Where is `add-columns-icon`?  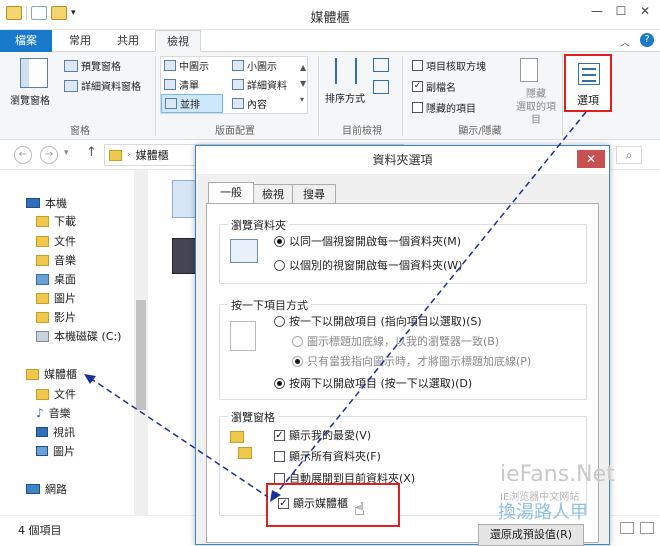 add-columns-icon is located at coordinates (381, 87).